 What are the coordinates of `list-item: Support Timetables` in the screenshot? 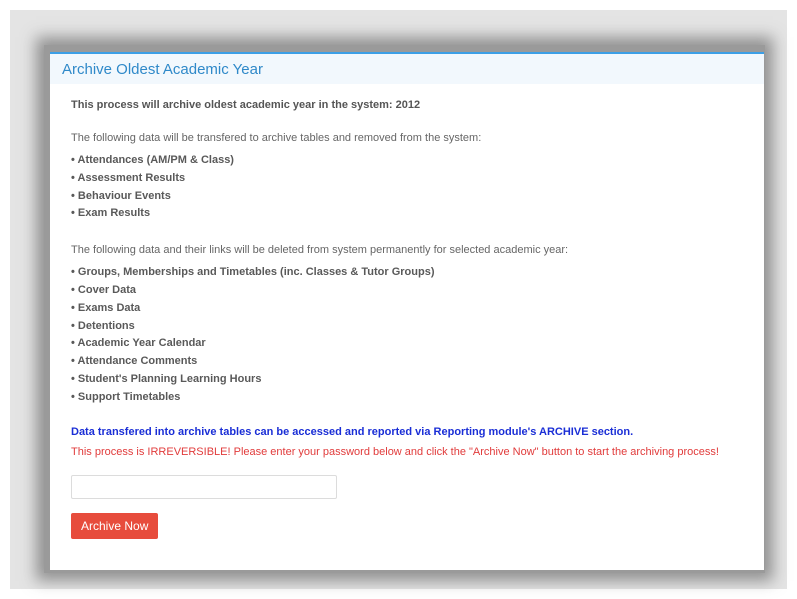 It's located at (417, 398).